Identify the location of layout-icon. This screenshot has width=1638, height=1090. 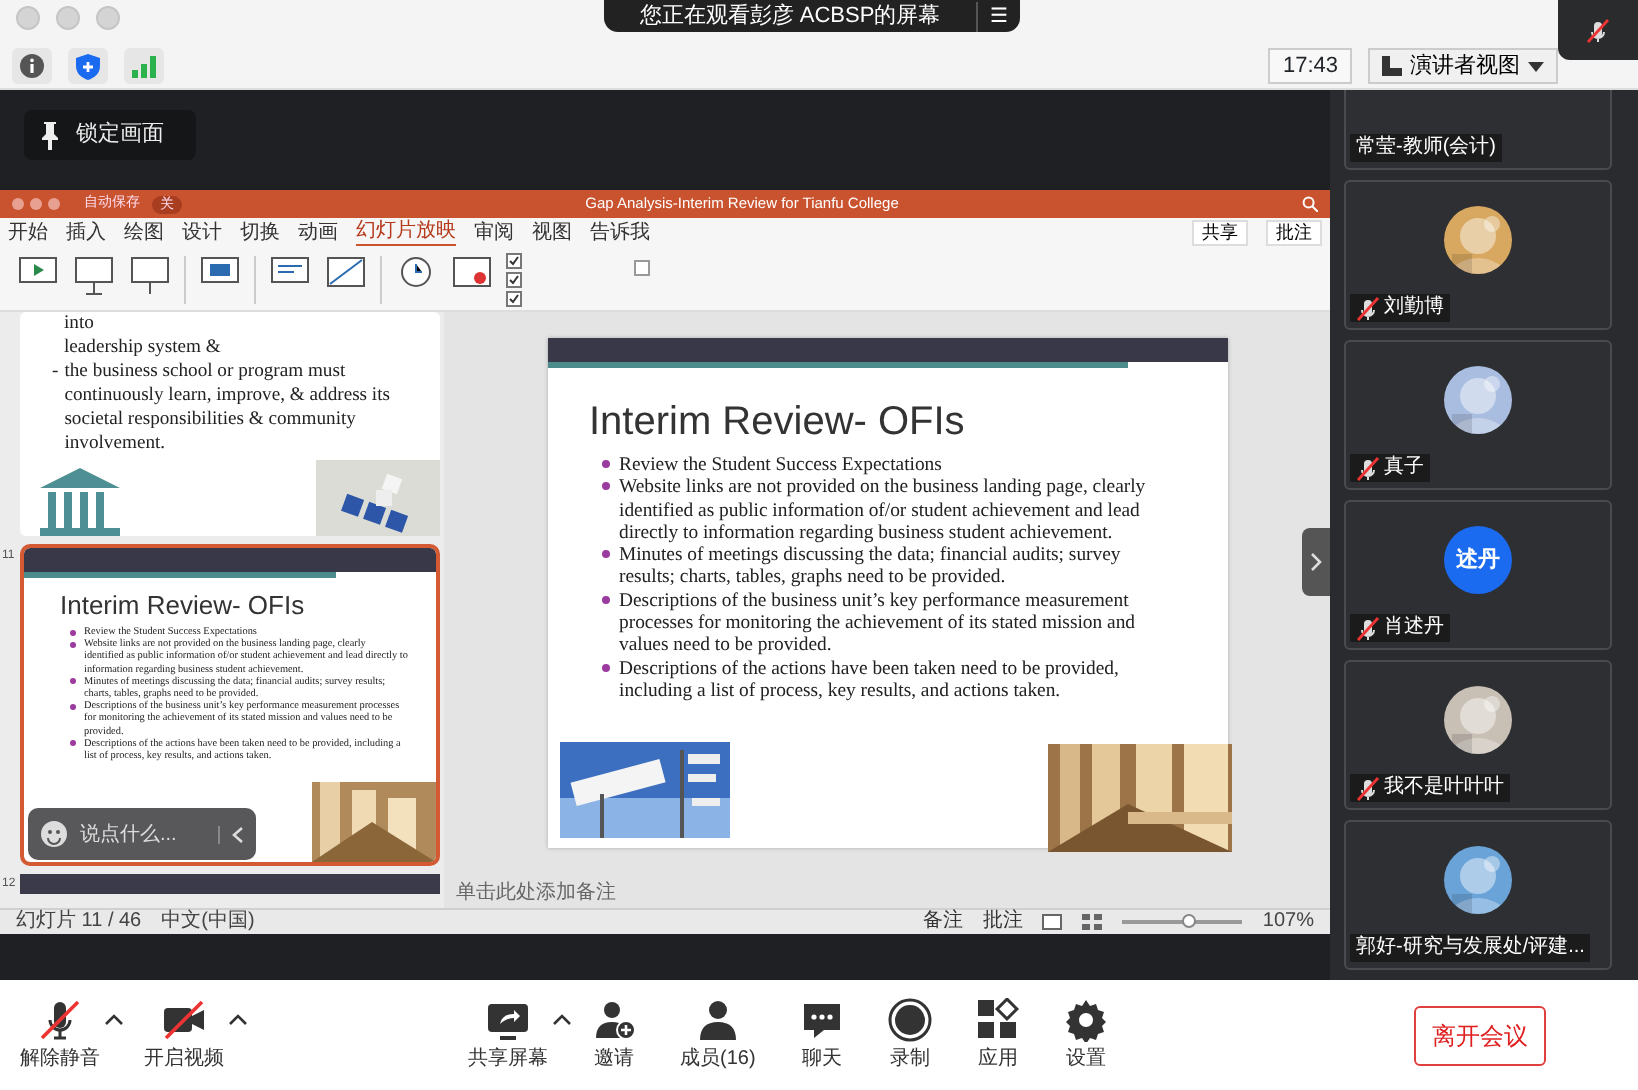
(1392, 66).